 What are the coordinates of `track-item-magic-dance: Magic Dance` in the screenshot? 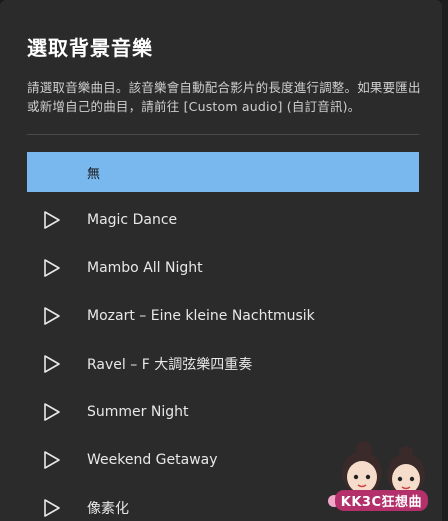 It's located at (223, 220).